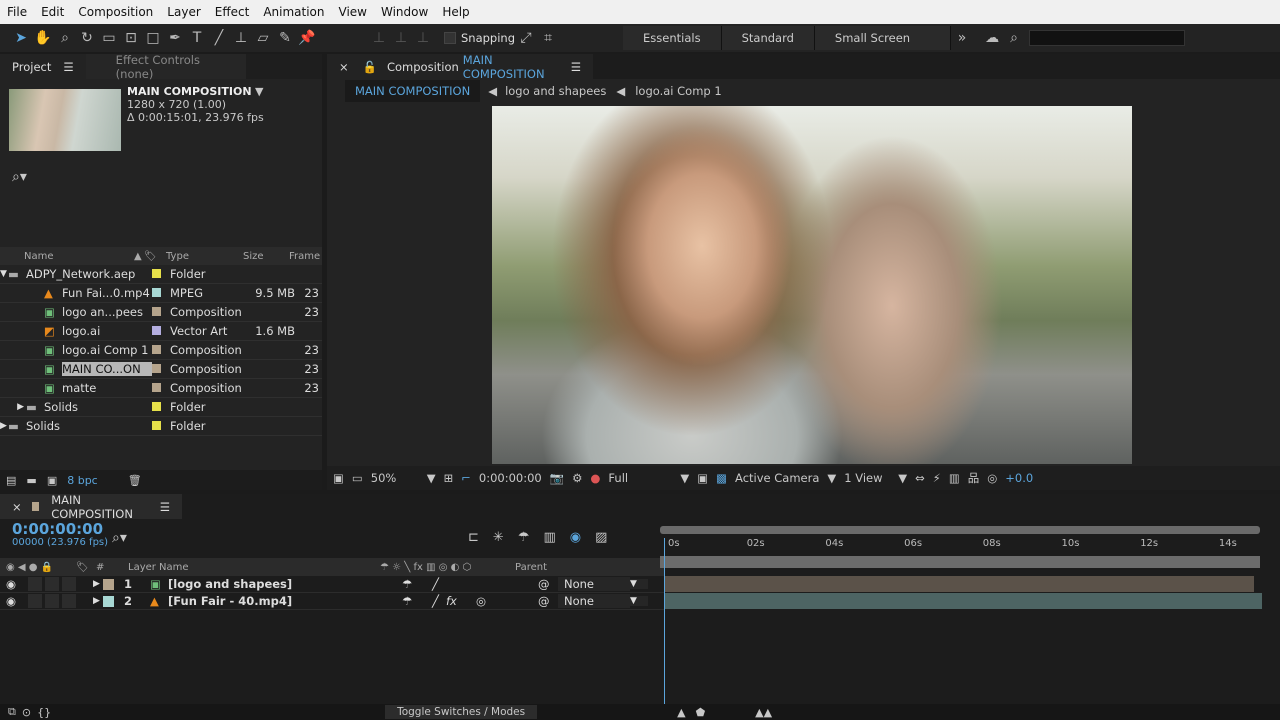 The height and width of the screenshot is (720, 1280). Describe the element at coordinates (344, 67) in the screenshot. I see `close-icon: ×` at that location.